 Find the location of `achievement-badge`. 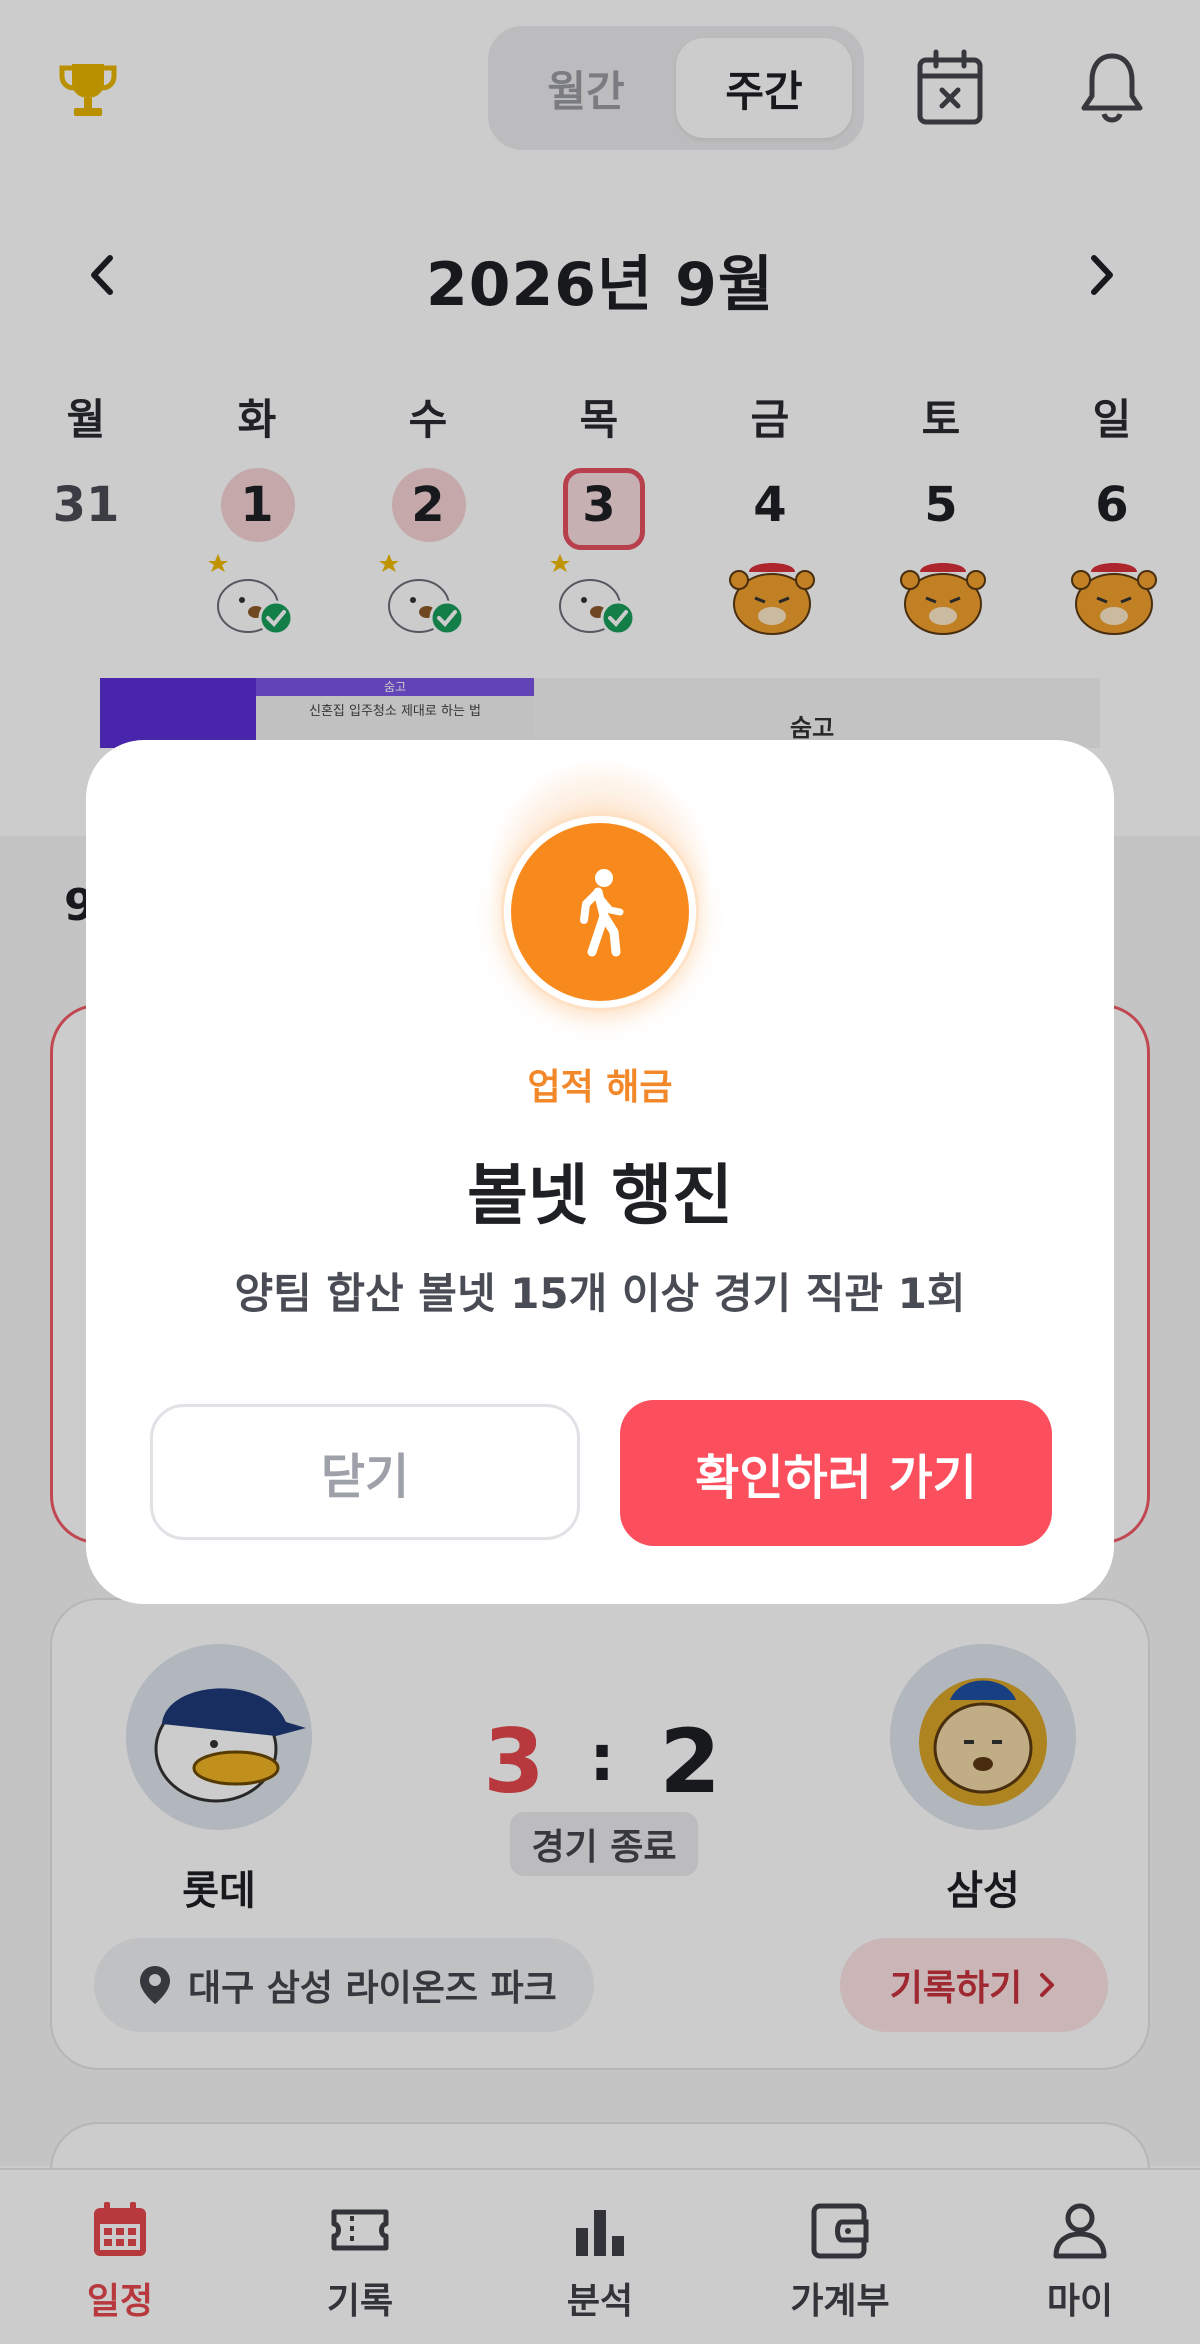

achievement-badge is located at coordinates (600, 912).